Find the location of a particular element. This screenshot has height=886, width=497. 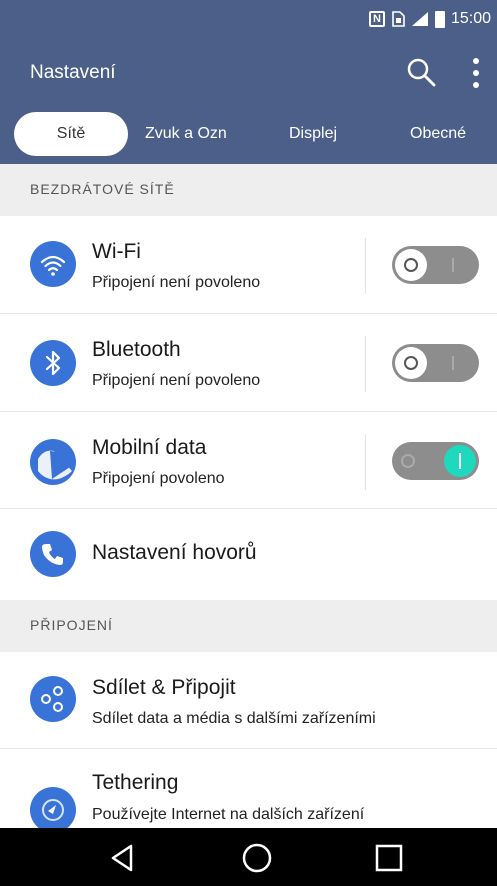

bluetooth-icon is located at coordinates (53, 363).